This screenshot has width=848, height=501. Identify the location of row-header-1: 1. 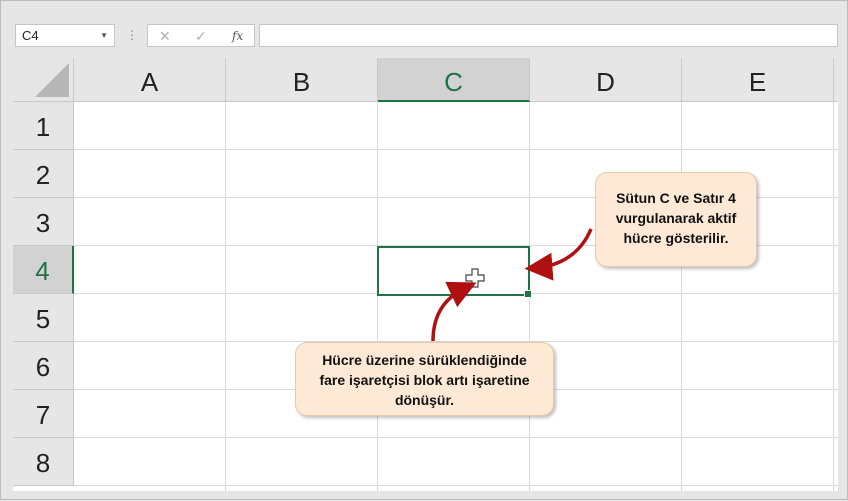
(43, 126).